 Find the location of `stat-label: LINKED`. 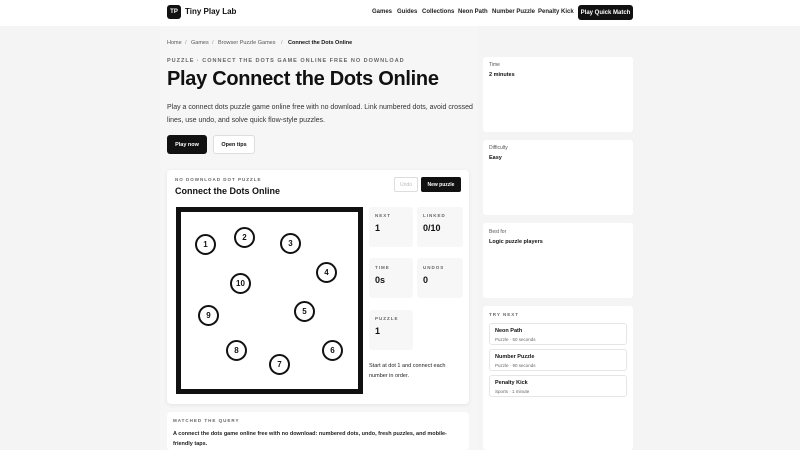

stat-label: LINKED is located at coordinates (434, 215).